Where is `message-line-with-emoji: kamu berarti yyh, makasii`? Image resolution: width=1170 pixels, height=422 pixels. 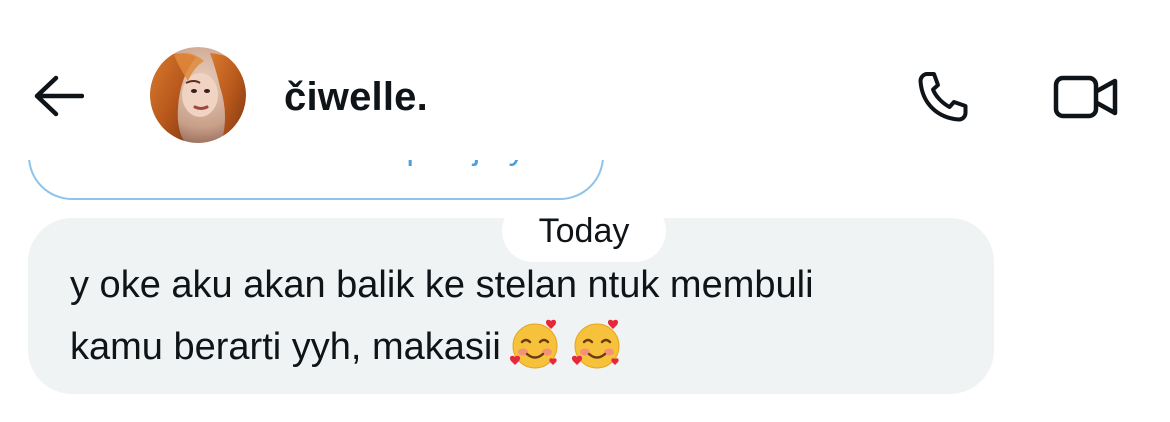 message-line-with-emoji: kamu berarti yyh, makasii is located at coordinates (511, 347).